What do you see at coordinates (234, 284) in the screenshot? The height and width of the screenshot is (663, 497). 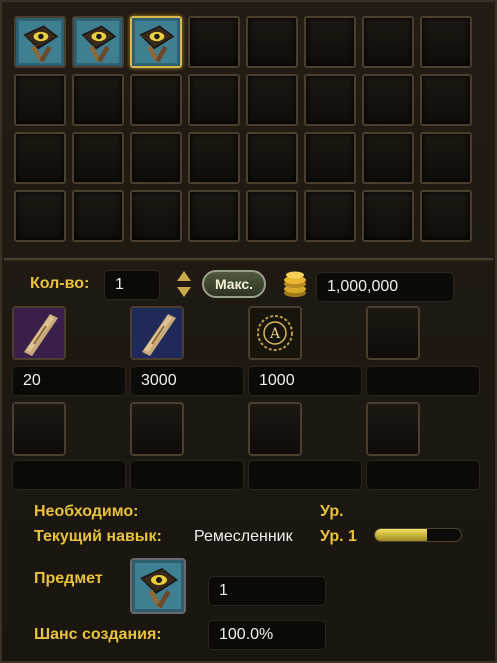 I see `max-button: Макс.` at bounding box center [234, 284].